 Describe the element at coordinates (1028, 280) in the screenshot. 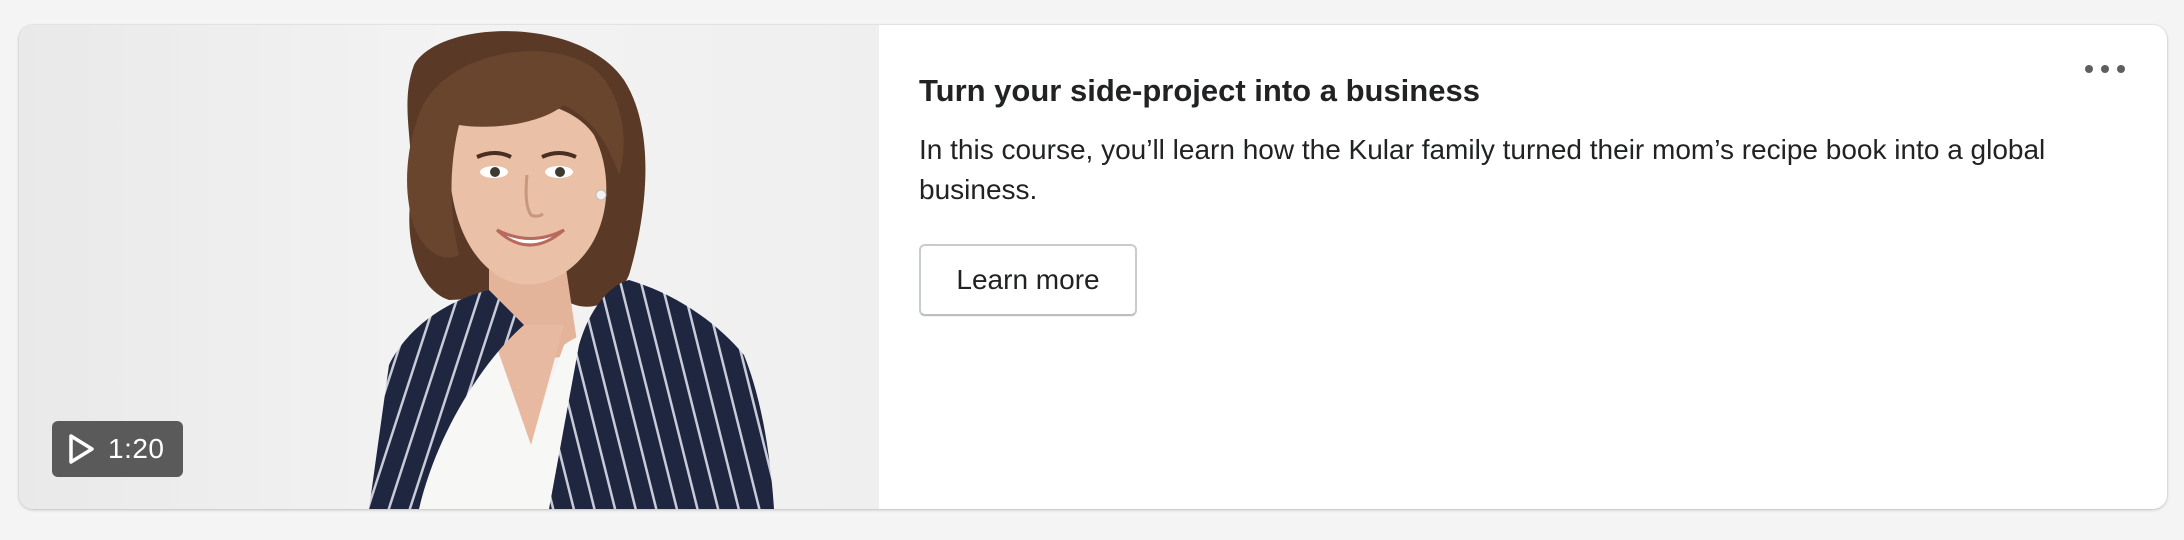

I see `learn-more-button: Learn more` at that location.